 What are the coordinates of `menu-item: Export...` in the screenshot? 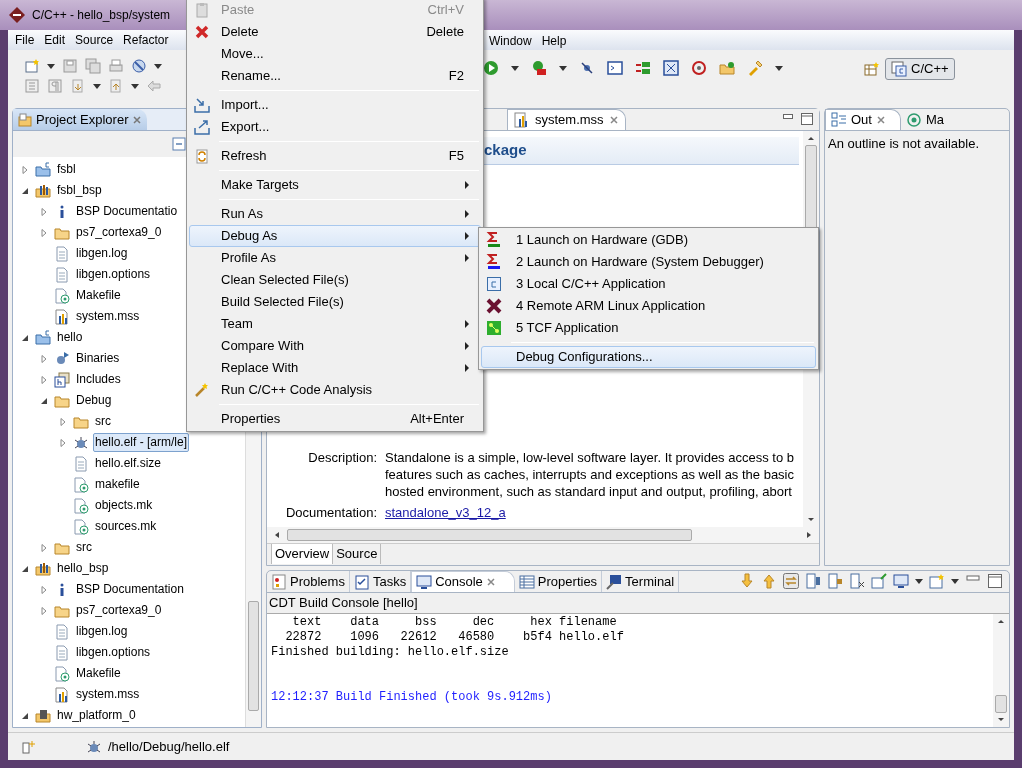 It's located at (335, 127).